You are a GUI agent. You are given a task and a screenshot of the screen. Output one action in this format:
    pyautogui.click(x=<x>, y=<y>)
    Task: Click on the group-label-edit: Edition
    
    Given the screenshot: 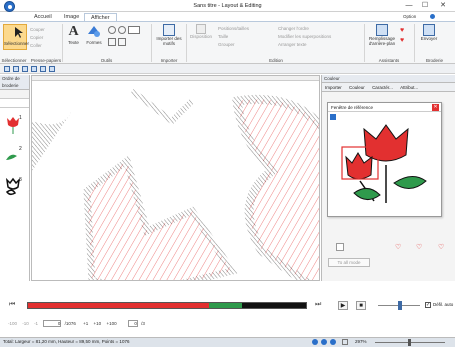 What is the action you would take?
    pyautogui.click(x=276, y=60)
    